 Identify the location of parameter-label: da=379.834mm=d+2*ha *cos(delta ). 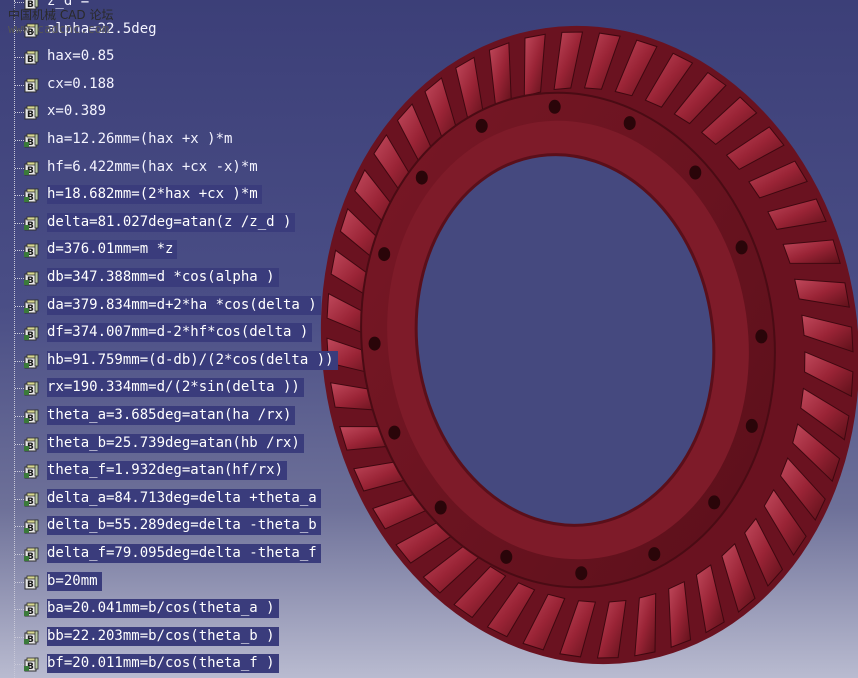
(184, 305).